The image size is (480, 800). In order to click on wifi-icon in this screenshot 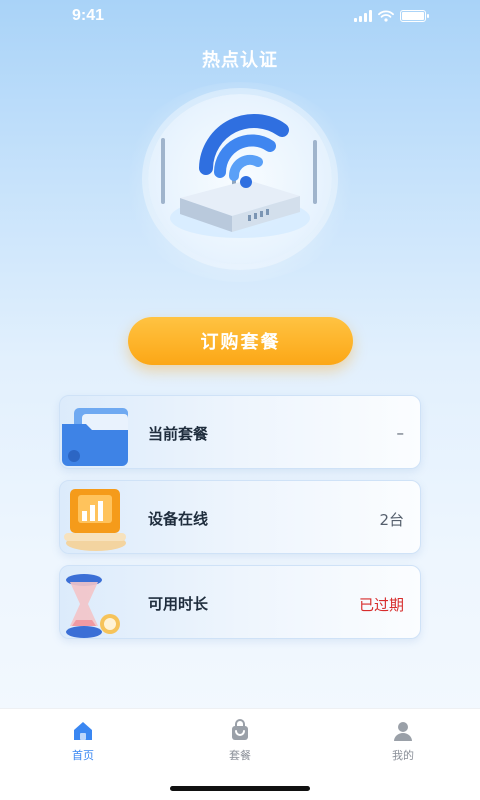, I will do `click(386, 16)`.